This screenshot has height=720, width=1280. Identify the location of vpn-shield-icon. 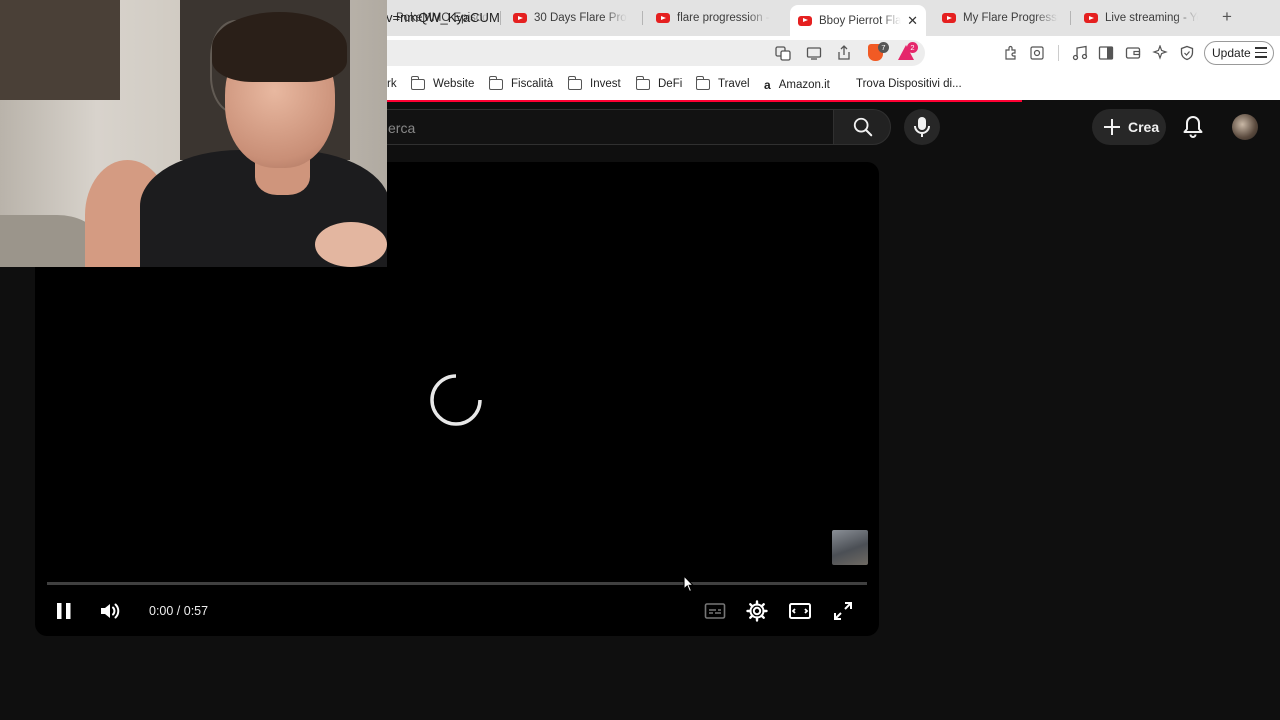
(1187, 53).